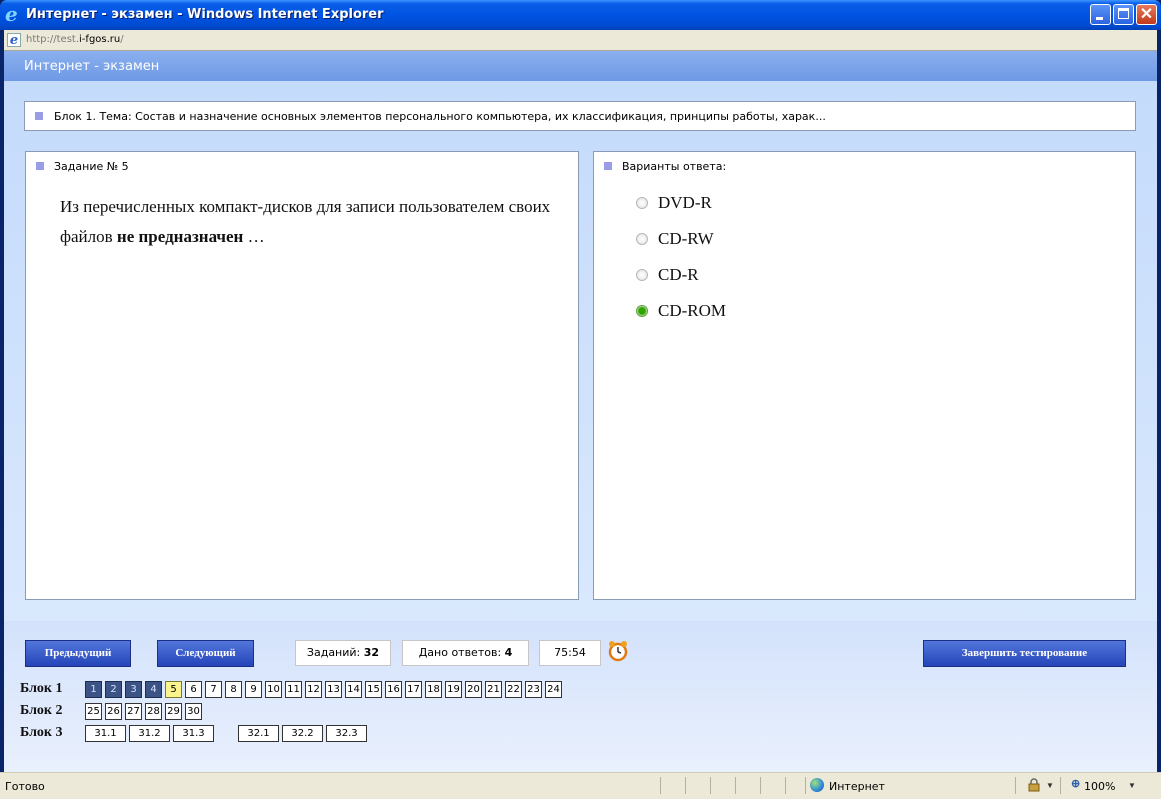 The image size is (1161, 799). What do you see at coordinates (1132, 785) in the screenshot?
I see `zoom-dropdown-icon: ▼` at bounding box center [1132, 785].